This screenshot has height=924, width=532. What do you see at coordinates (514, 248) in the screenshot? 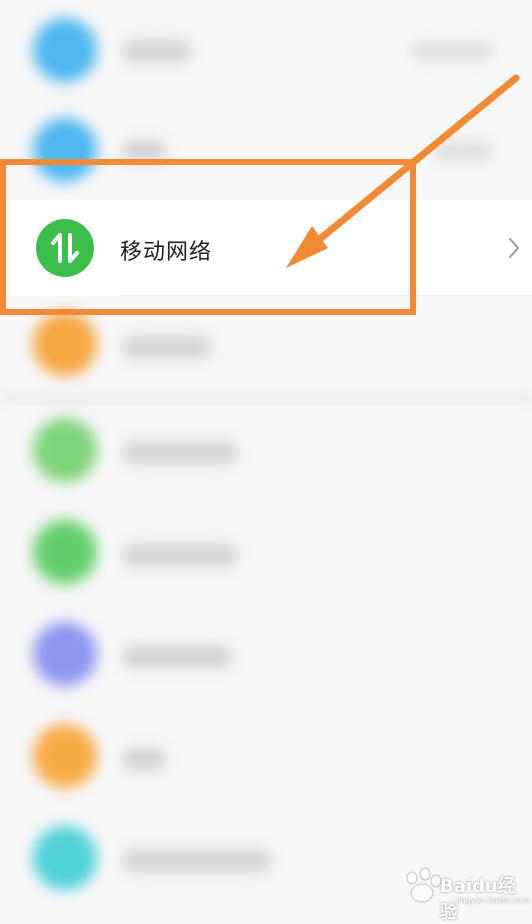
I see `chevron-right-icon` at bounding box center [514, 248].